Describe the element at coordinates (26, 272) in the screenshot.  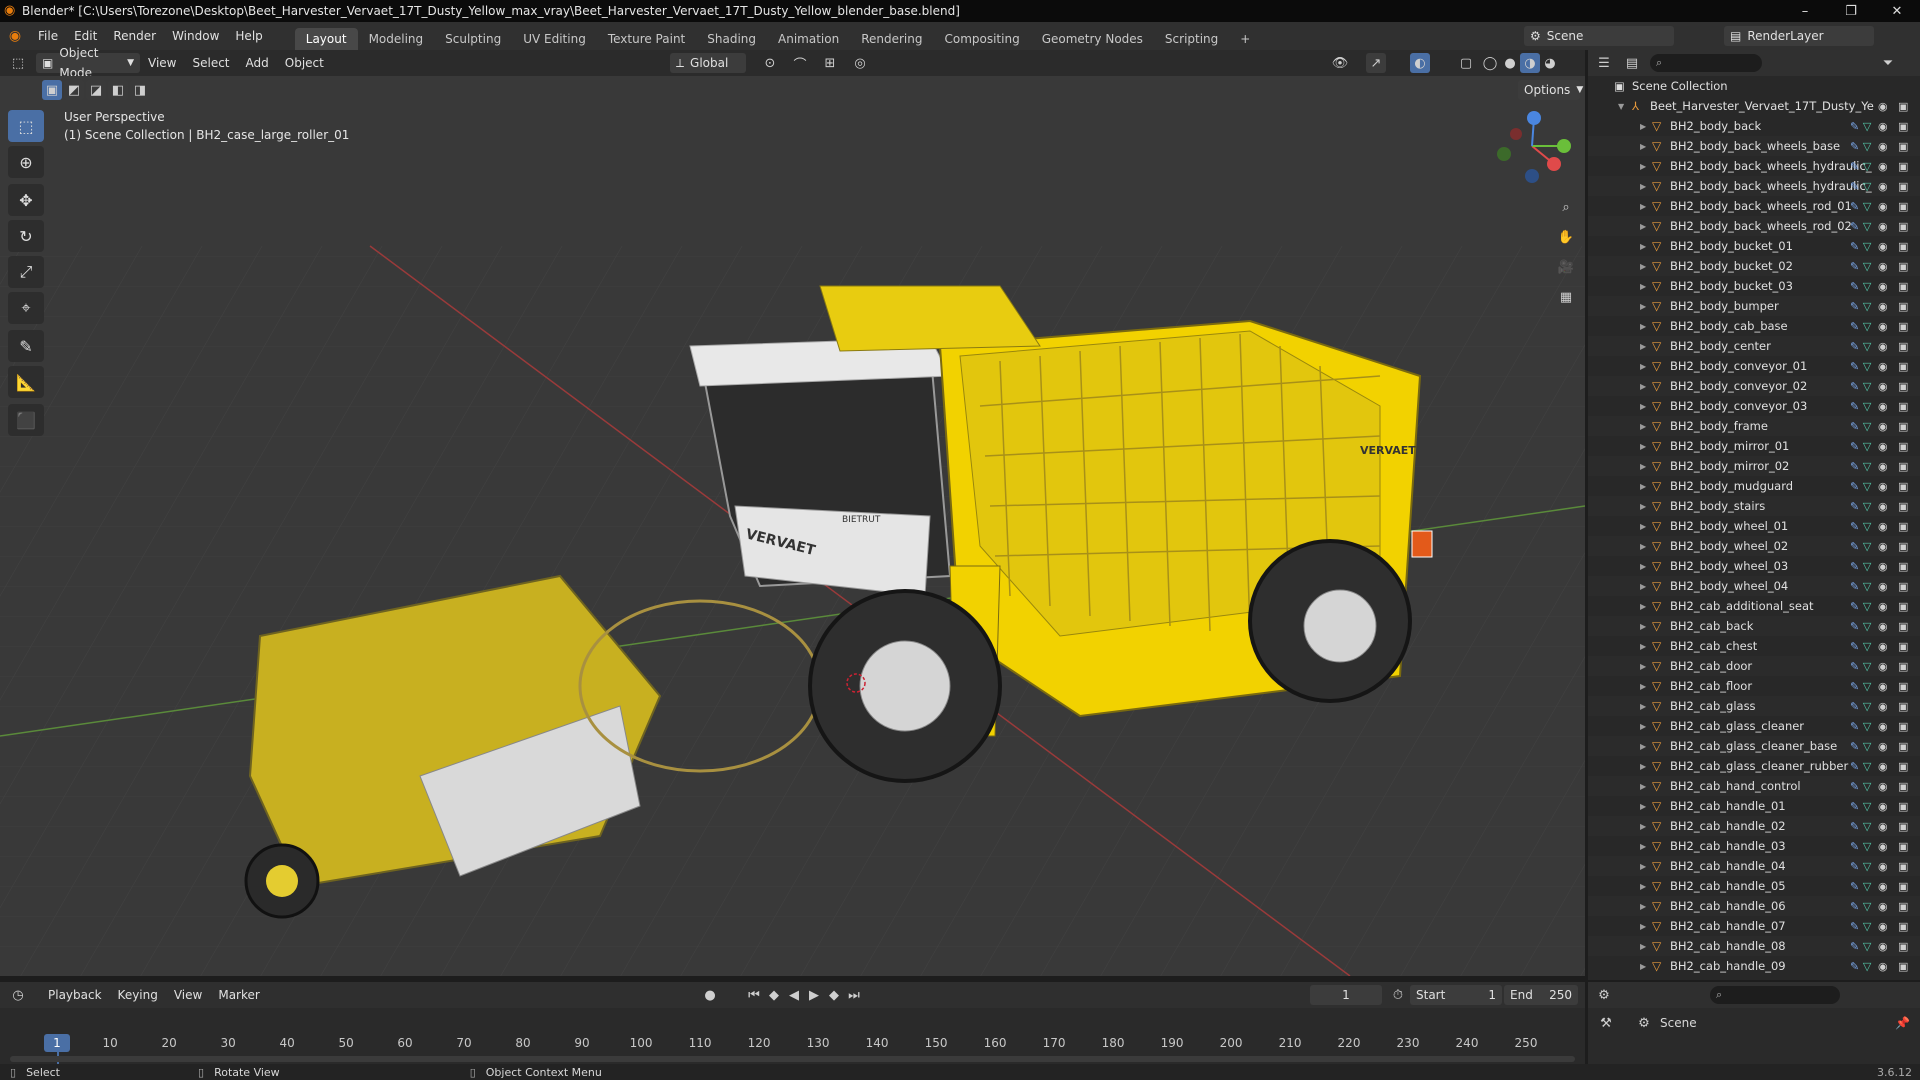
I see `scale-icon: ⤢` at that location.